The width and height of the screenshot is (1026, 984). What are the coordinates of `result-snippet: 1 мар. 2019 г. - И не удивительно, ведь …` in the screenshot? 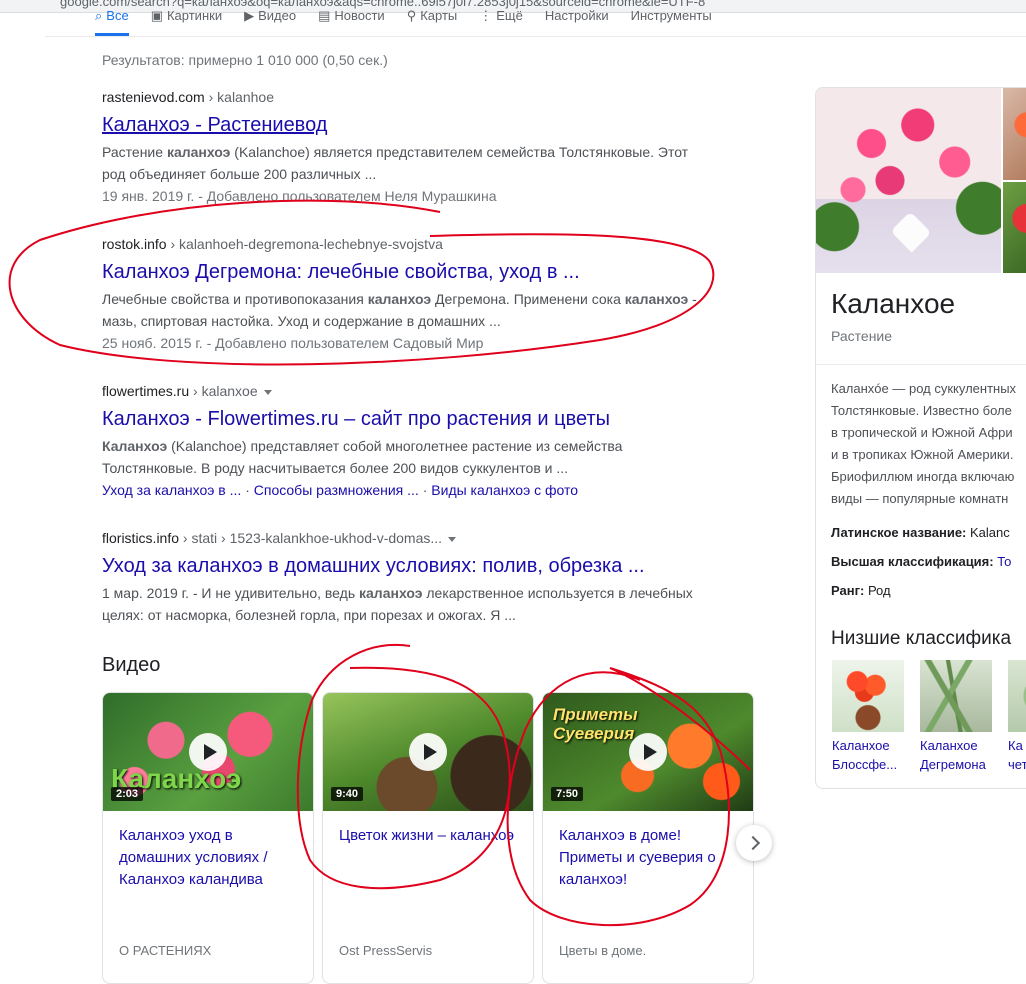 It's located at (397, 604).